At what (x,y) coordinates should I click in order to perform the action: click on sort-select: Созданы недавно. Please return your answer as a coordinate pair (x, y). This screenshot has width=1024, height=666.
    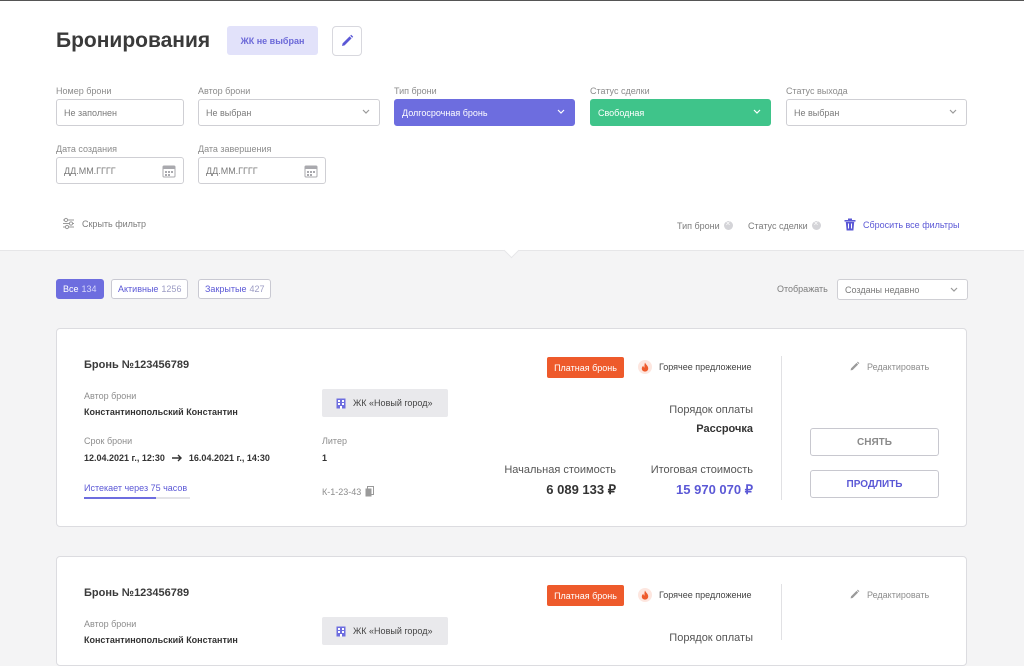
    Looking at the image, I should click on (902, 289).